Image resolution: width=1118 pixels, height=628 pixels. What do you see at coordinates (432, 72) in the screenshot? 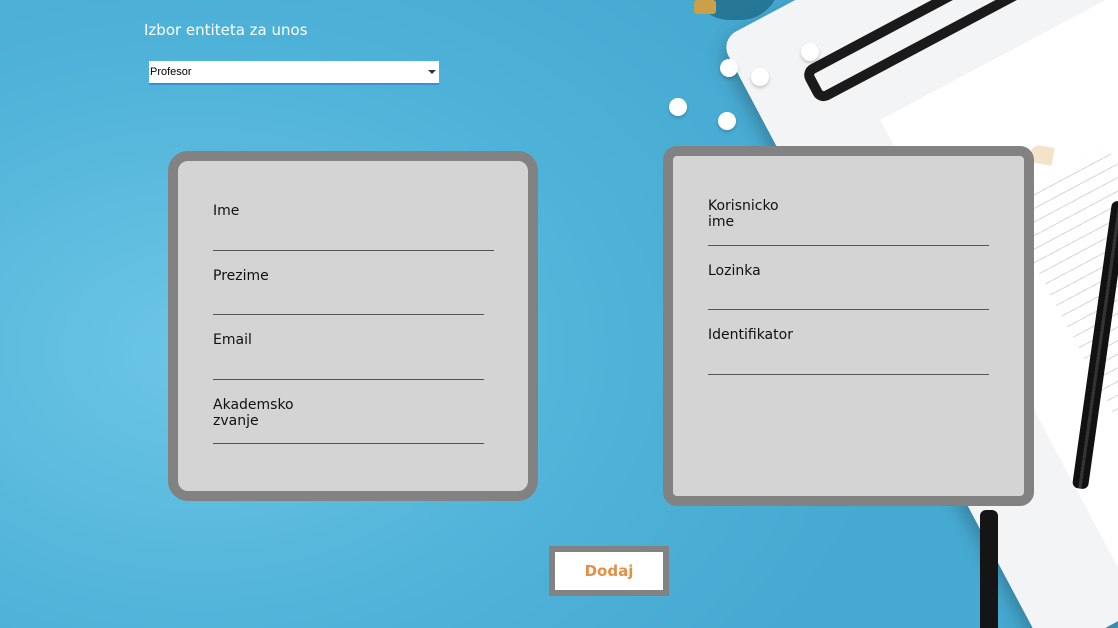
I see `chevron-down-icon` at bounding box center [432, 72].